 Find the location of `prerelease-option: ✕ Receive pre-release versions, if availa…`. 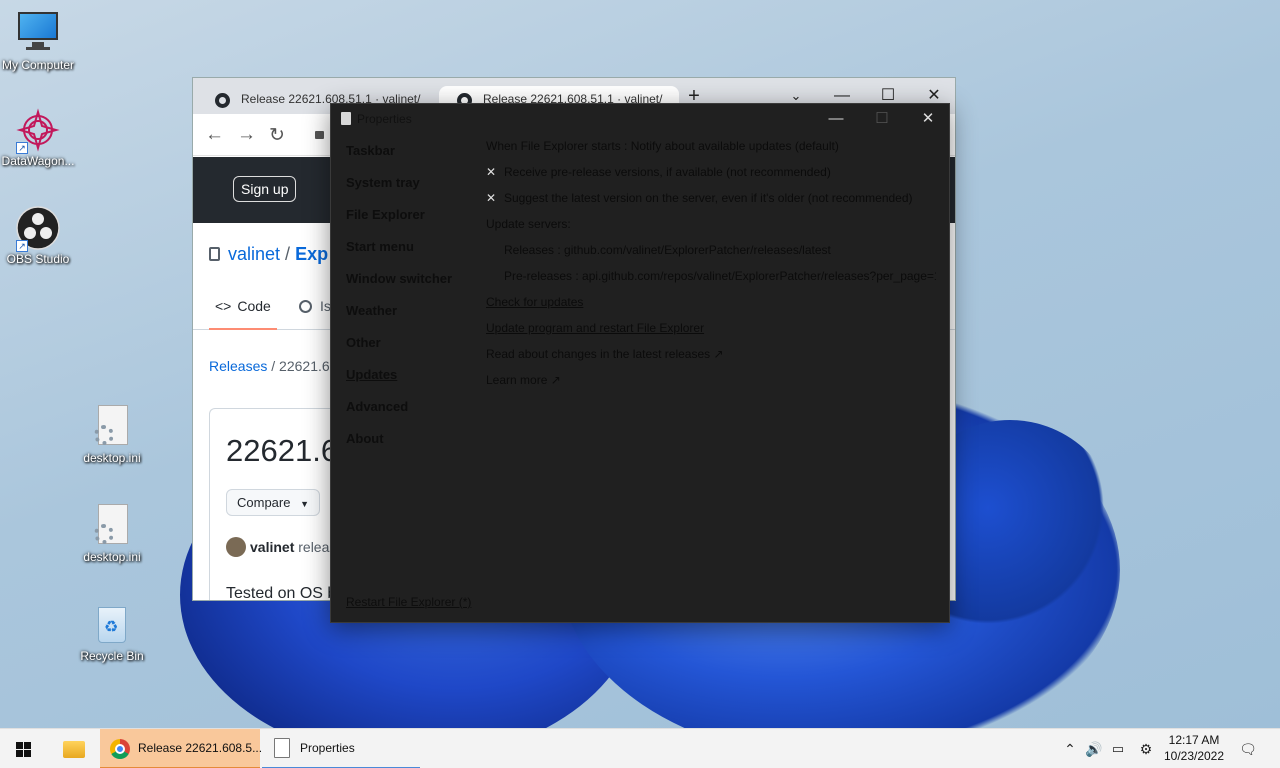

prerelease-option: ✕ Receive pre-release versions, if availa… is located at coordinates (711, 177).